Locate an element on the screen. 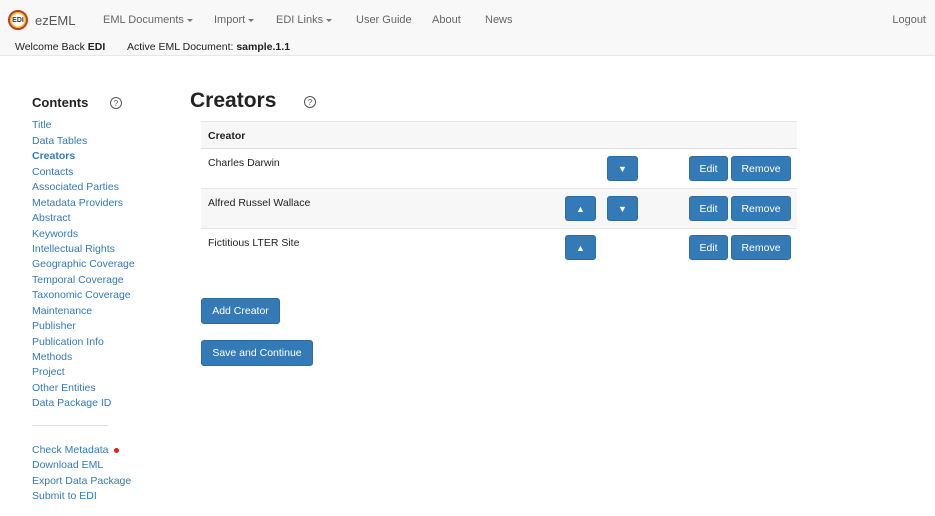  edi-logo-icon: EDI is located at coordinates (18, 20).